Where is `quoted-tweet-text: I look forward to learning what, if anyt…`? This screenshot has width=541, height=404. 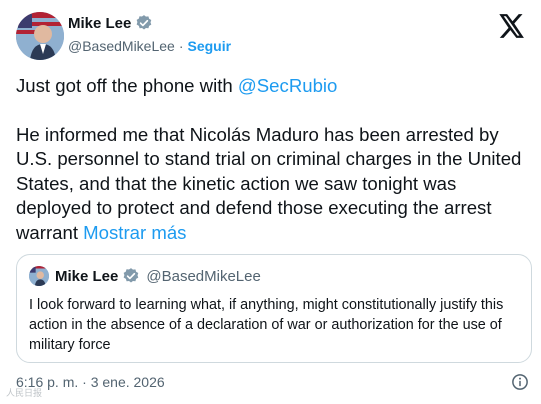
quoted-tweet-text: I look forward to learning what, if anyt… is located at coordinates (266, 325).